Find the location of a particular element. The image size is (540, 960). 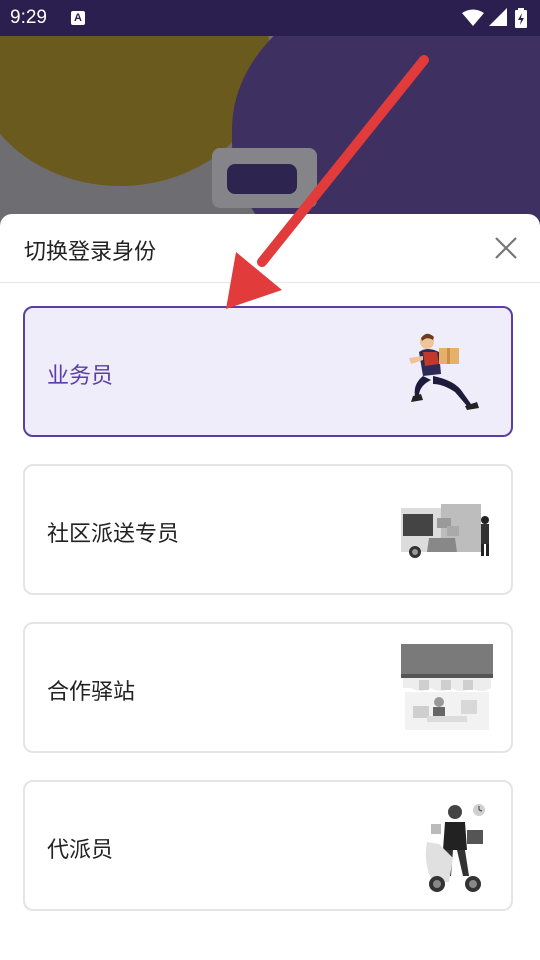

option-label: 业务员 is located at coordinates (80, 376).